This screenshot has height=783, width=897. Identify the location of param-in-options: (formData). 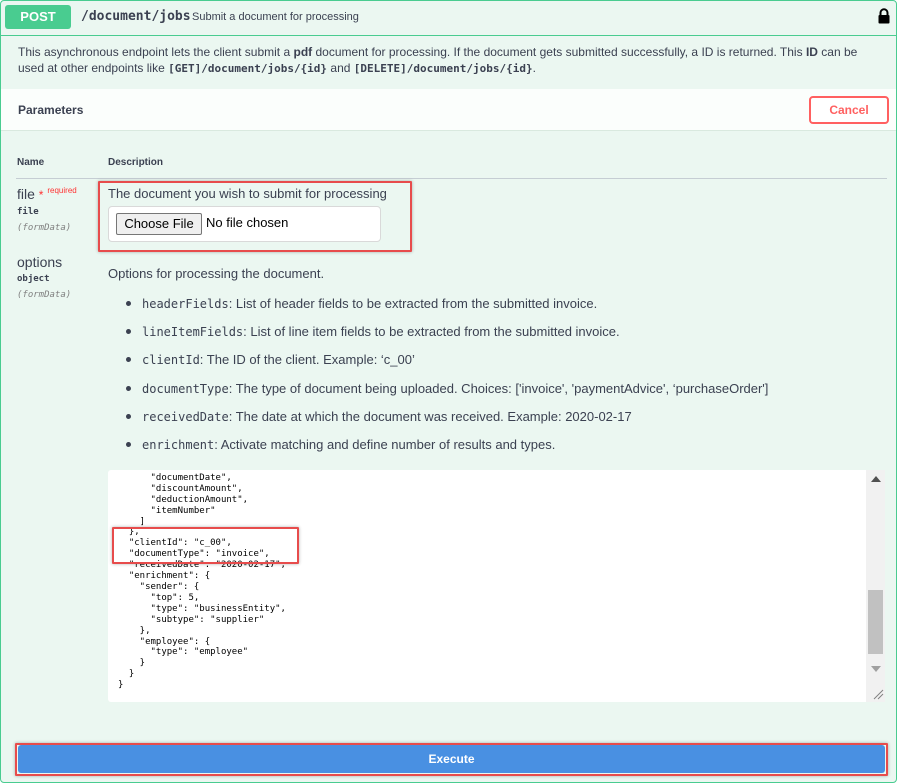
(44, 295).